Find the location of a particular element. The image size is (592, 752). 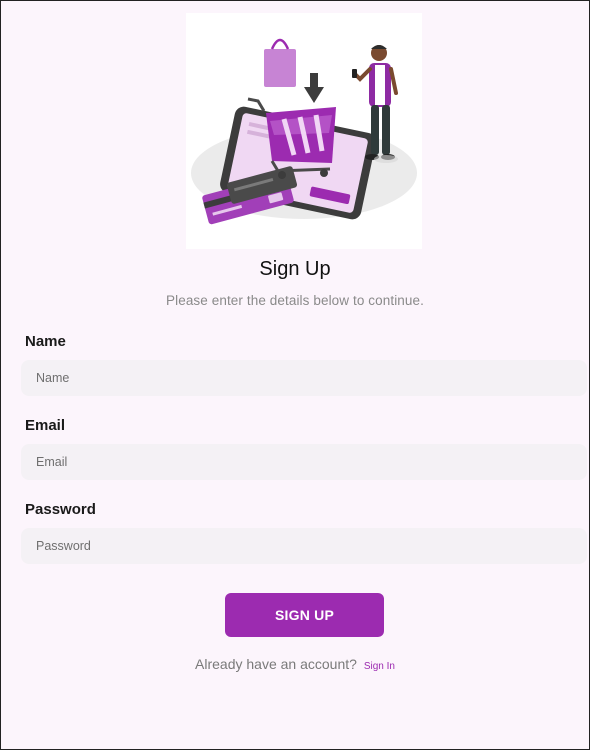

name-input is located at coordinates (304, 378).